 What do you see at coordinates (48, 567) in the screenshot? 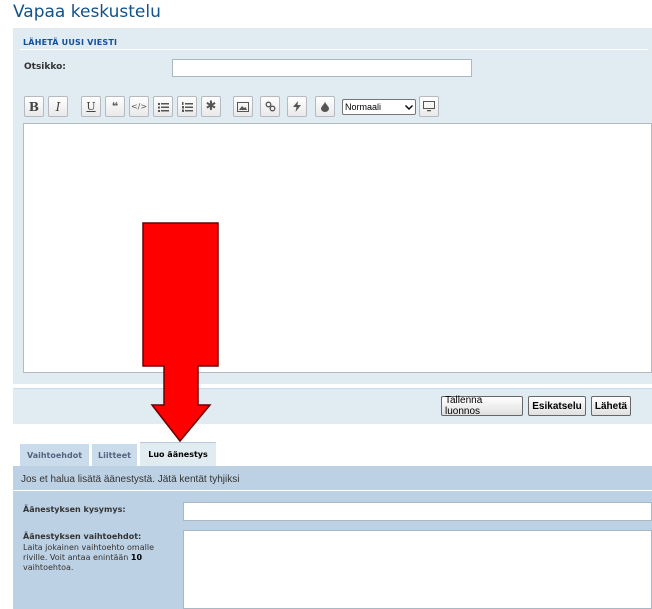
I see `poll-options-help-suffix: vaihtoehtoa.` at bounding box center [48, 567].